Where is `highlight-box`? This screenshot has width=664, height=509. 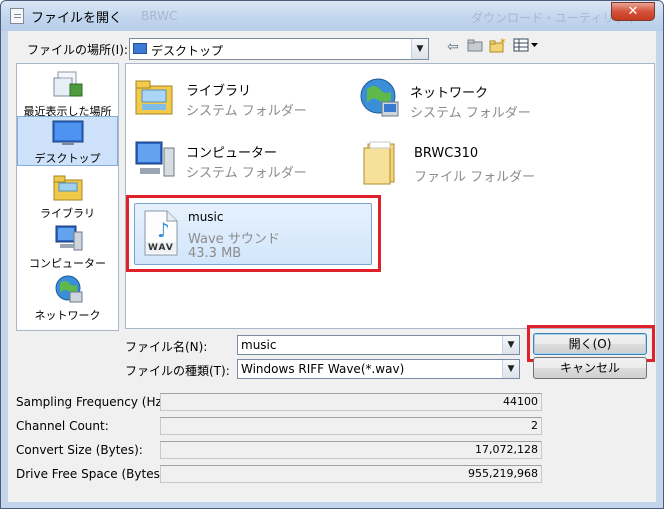
highlight-box is located at coordinates (253, 233).